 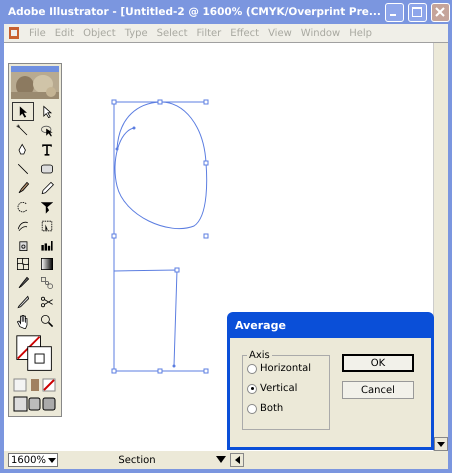 I want to click on menu-item: Edit, so click(x=64, y=33).